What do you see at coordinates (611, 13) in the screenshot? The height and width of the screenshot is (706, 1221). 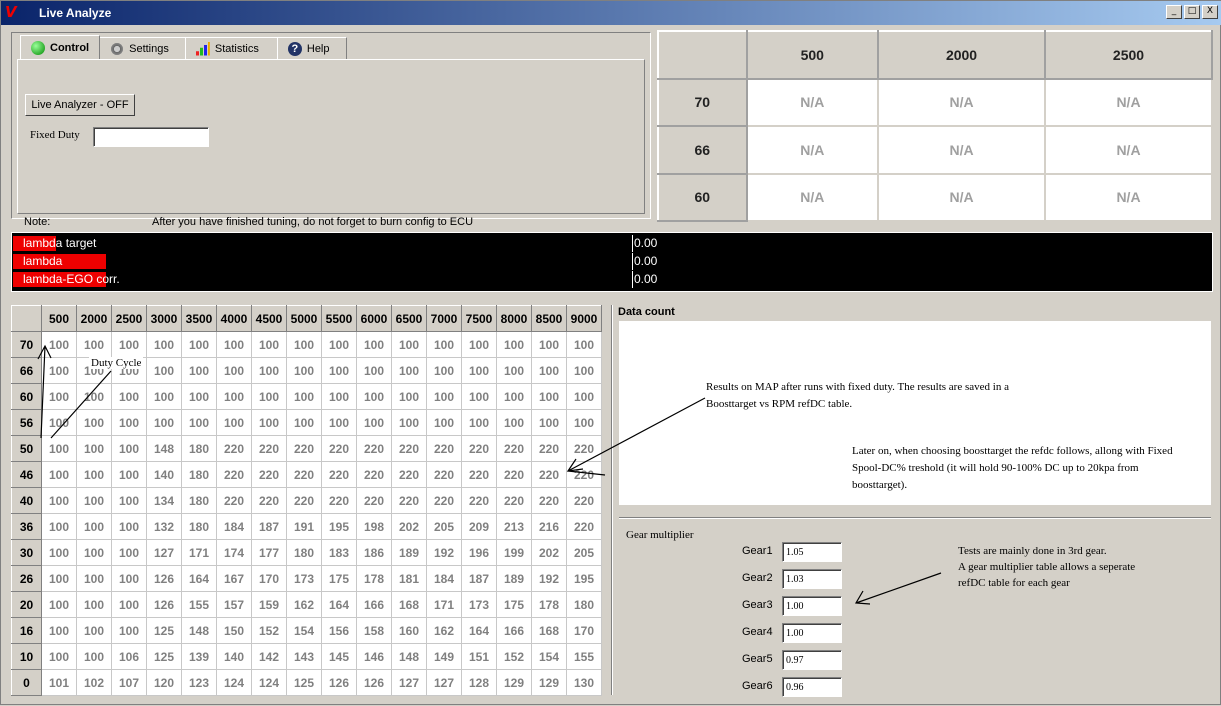 I see `title-bar: V Live Analyze _ □ X` at bounding box center [611, 13].